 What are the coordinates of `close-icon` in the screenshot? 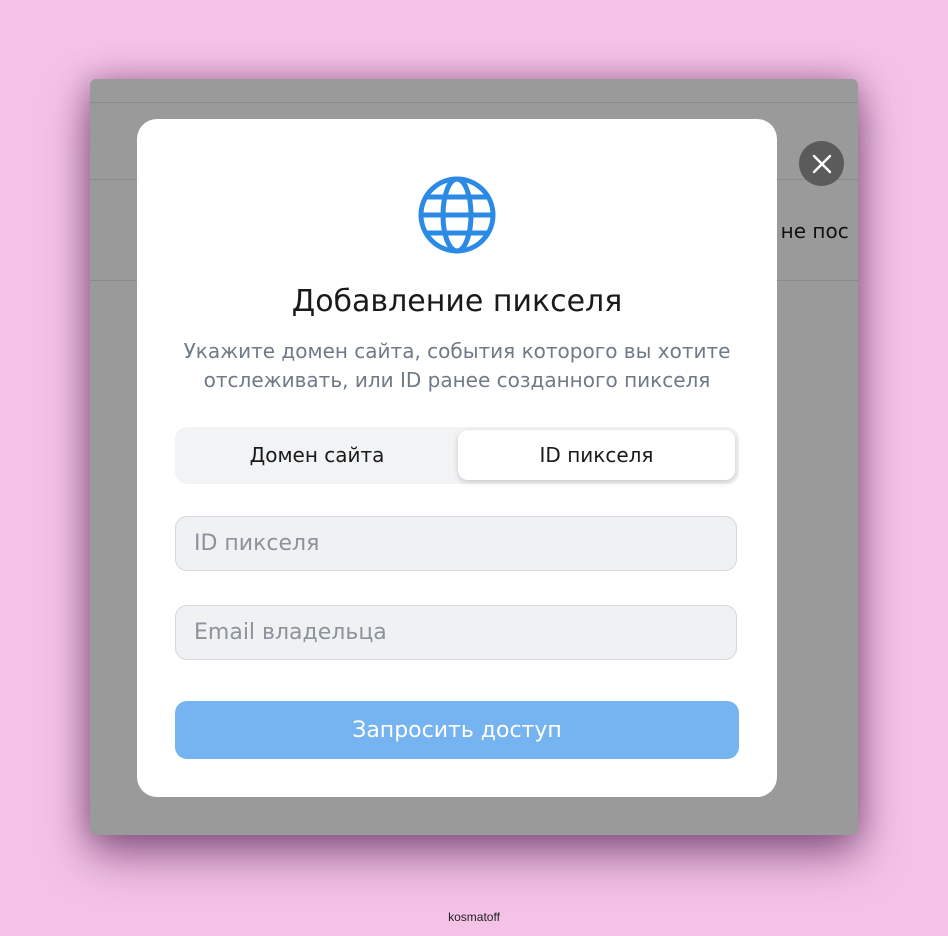 It's located at (821, 163).